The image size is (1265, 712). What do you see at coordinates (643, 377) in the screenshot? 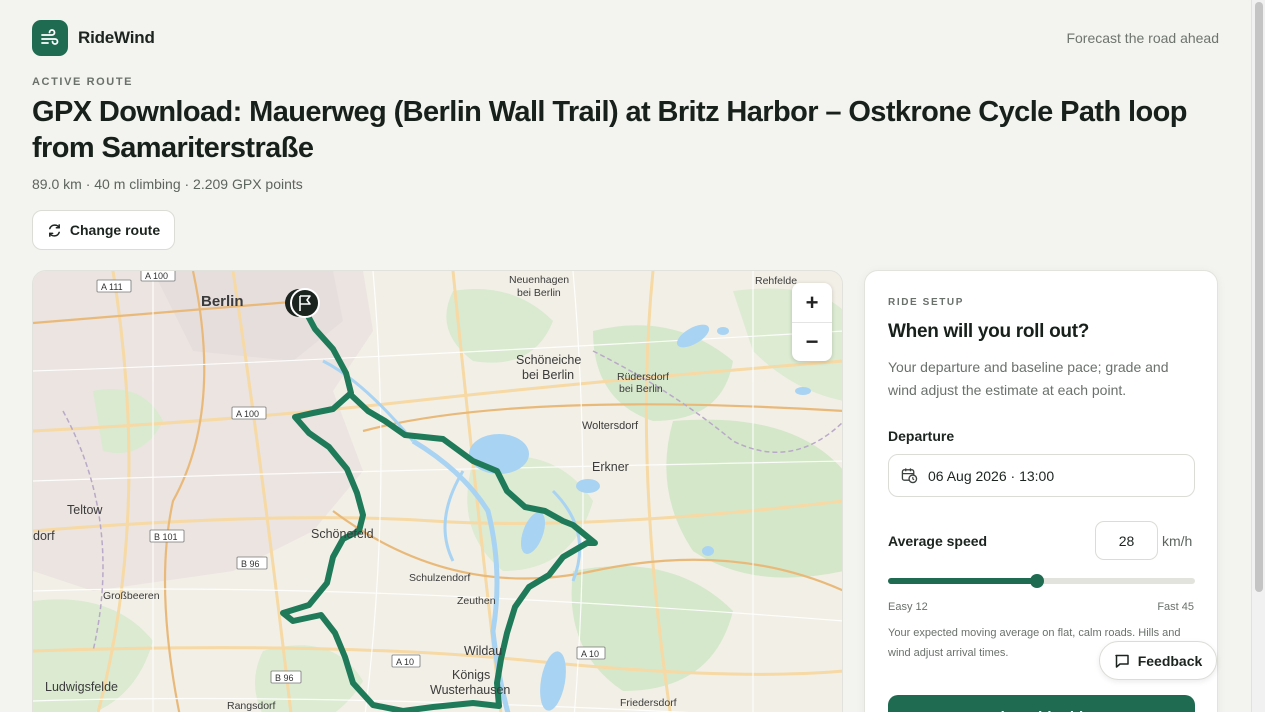
I see `place-label: Rüdersdorf` at bounding box center [643, 377].